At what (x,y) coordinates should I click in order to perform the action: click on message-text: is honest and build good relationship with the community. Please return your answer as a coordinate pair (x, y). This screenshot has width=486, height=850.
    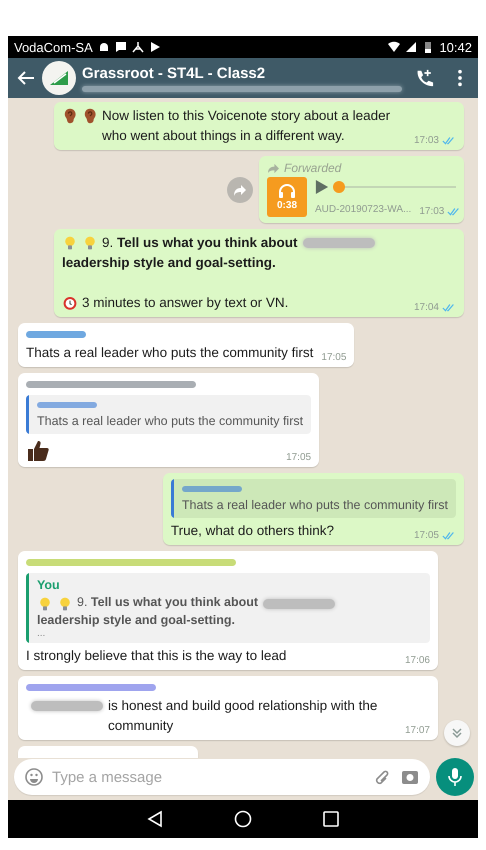
    Looking at the image, I should click on (243, 716).